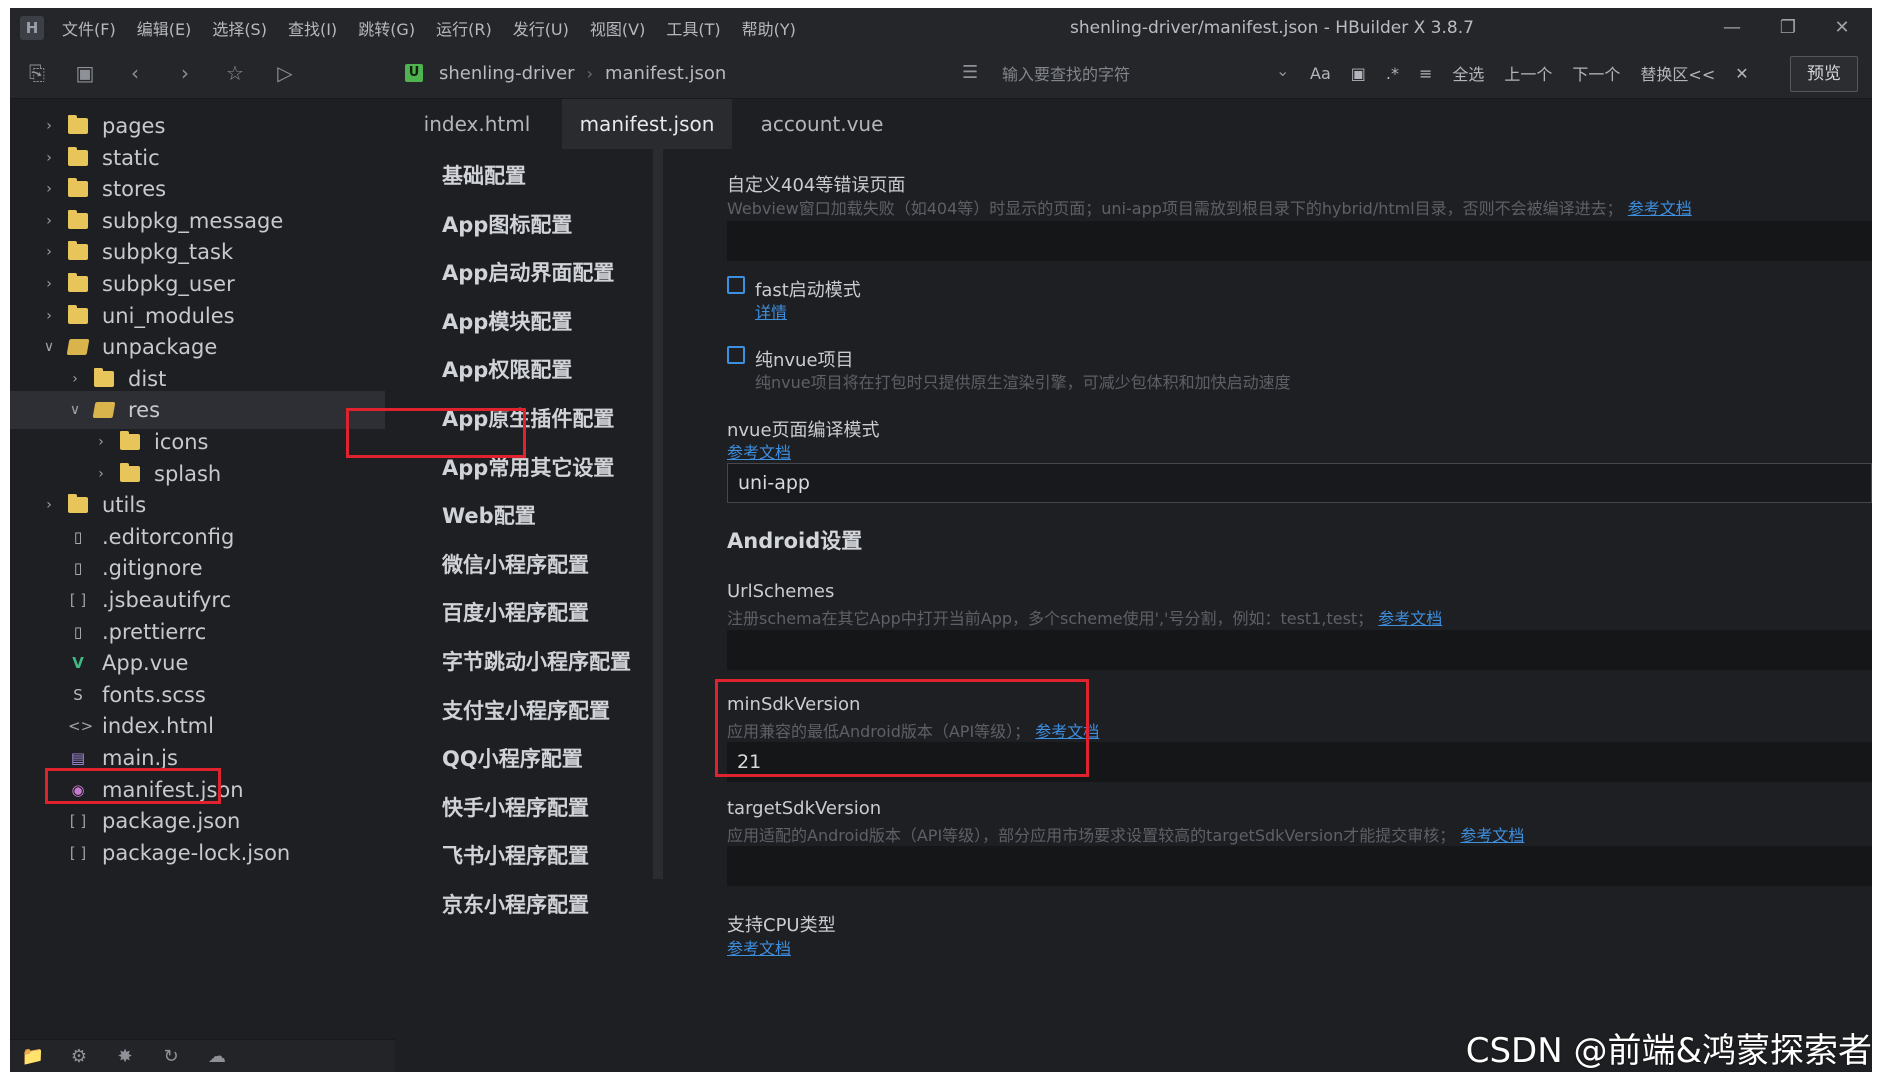 This screenshot has height=1080, width=1882. Describe the element at coordinates (541, 28) in the screenshot. I see `menu-publish: 发行(U)` at that location.